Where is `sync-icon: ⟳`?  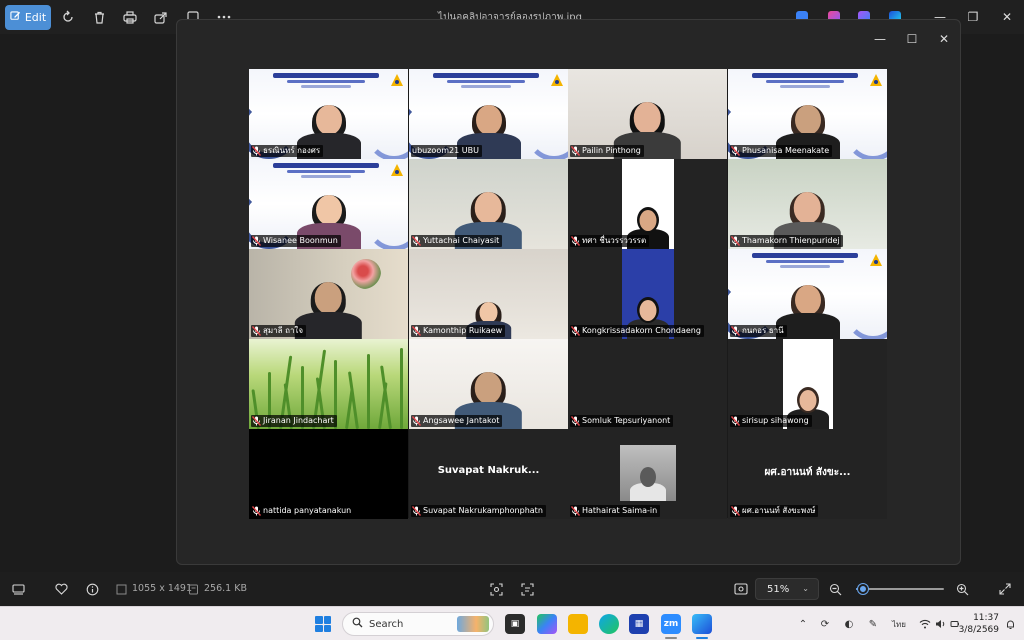
sync-icon: ⟳ is located at coordinates (825, 624).